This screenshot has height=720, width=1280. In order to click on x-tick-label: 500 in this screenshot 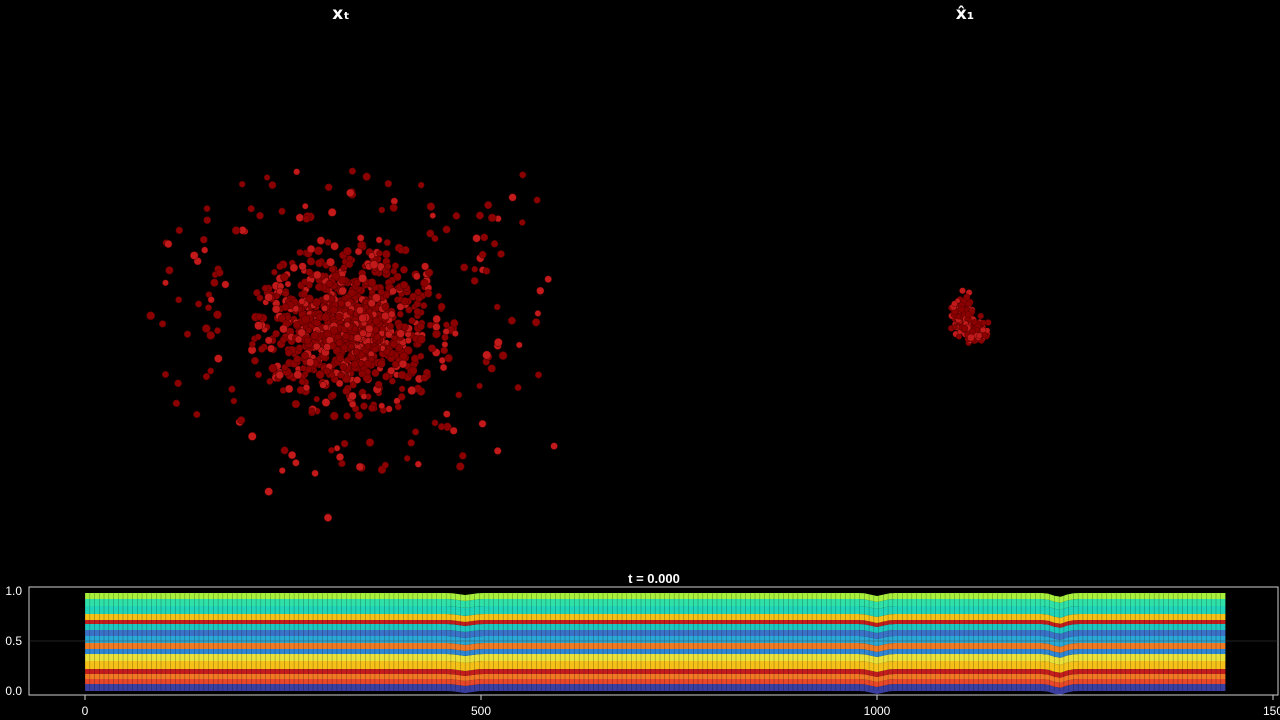, I will do `click(481, 711)`.